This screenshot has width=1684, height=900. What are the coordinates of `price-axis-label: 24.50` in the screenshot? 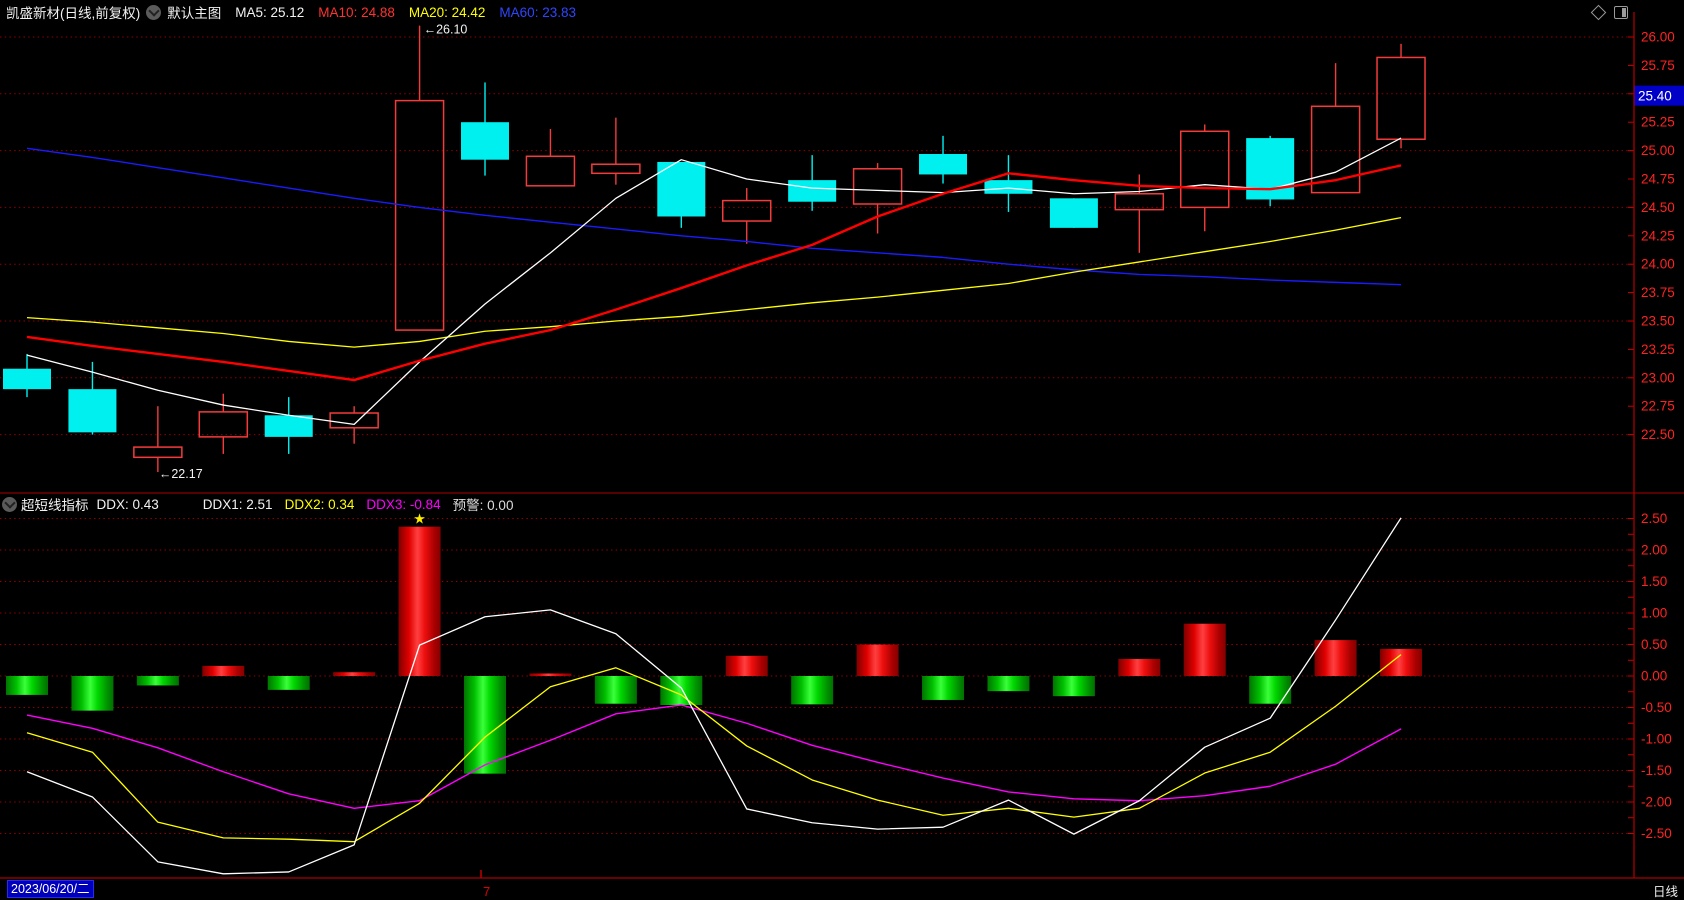 It's located at (1658, 207).